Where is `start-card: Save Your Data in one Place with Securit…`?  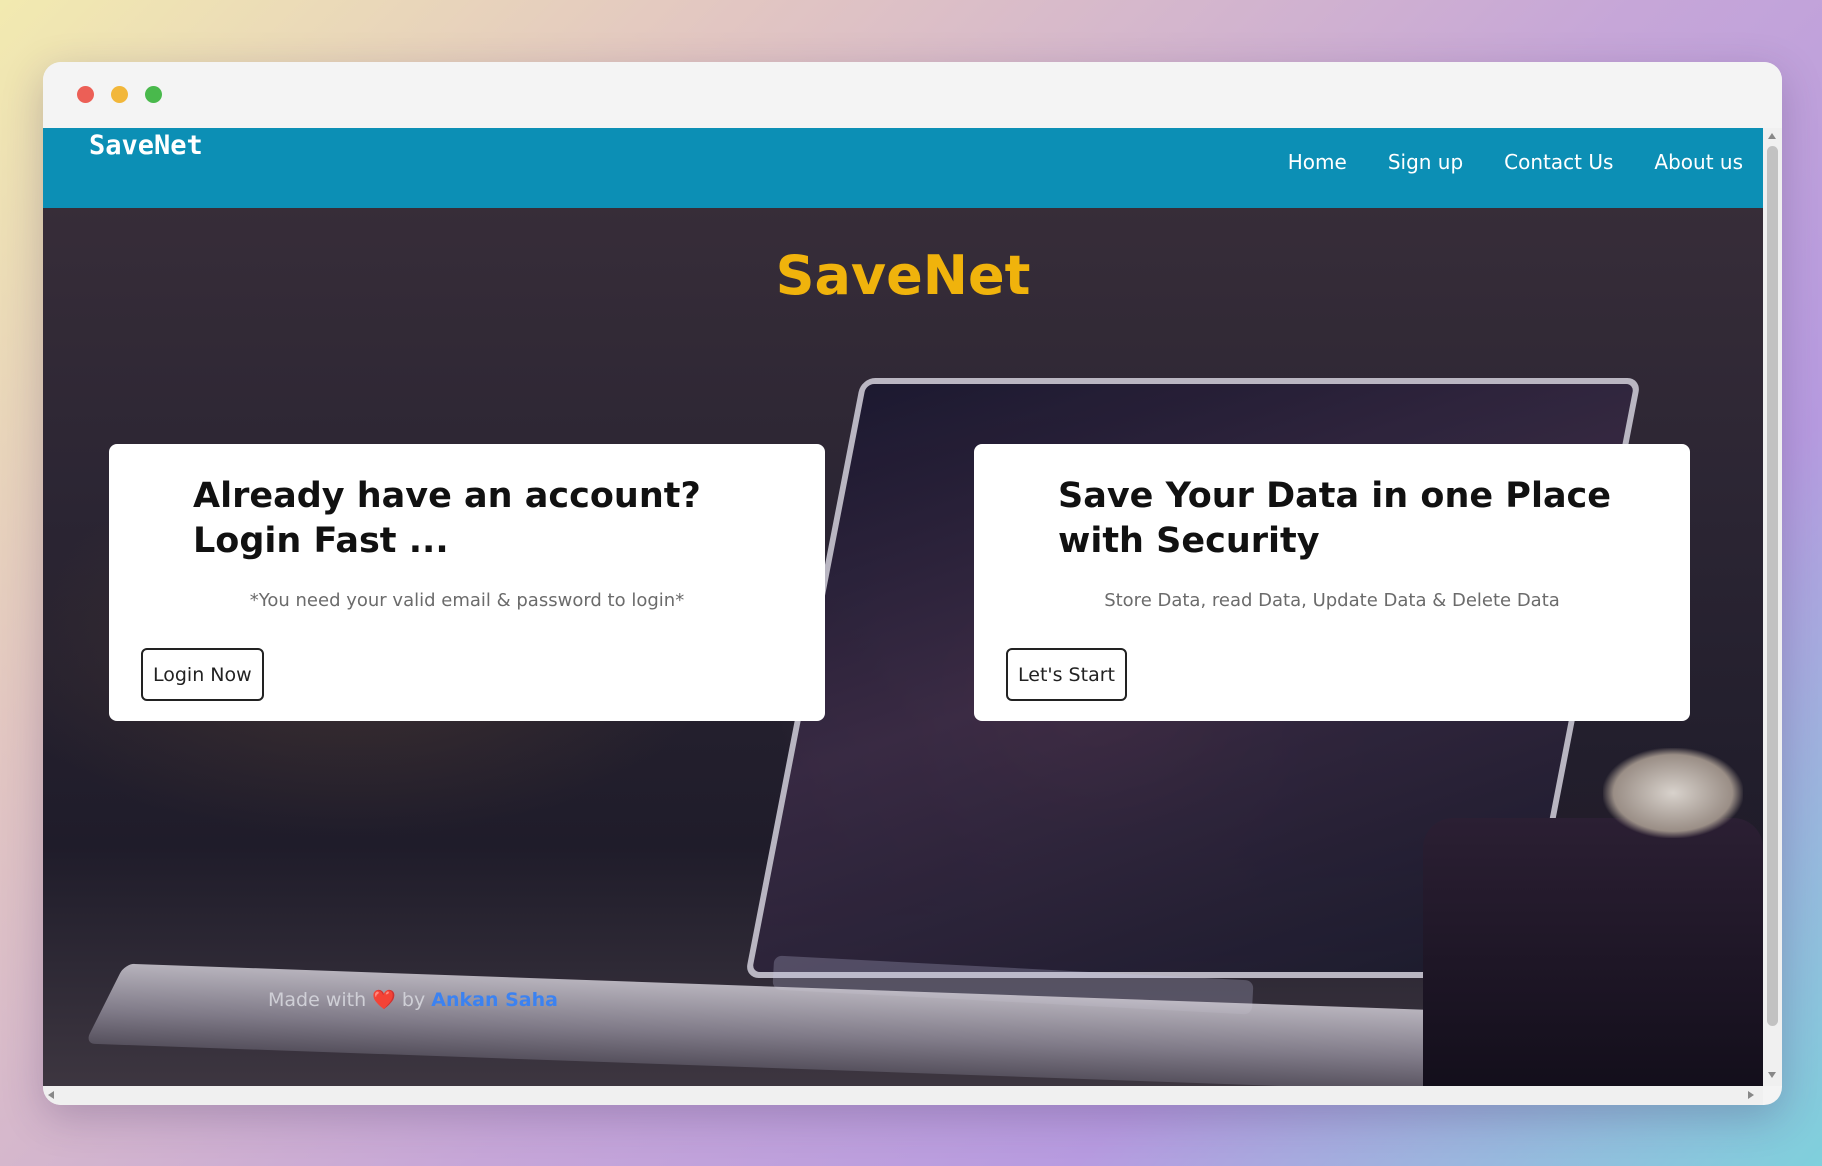
start-card: Save Your Data in one Place with Securit… is located at coordinates (1332, 582).